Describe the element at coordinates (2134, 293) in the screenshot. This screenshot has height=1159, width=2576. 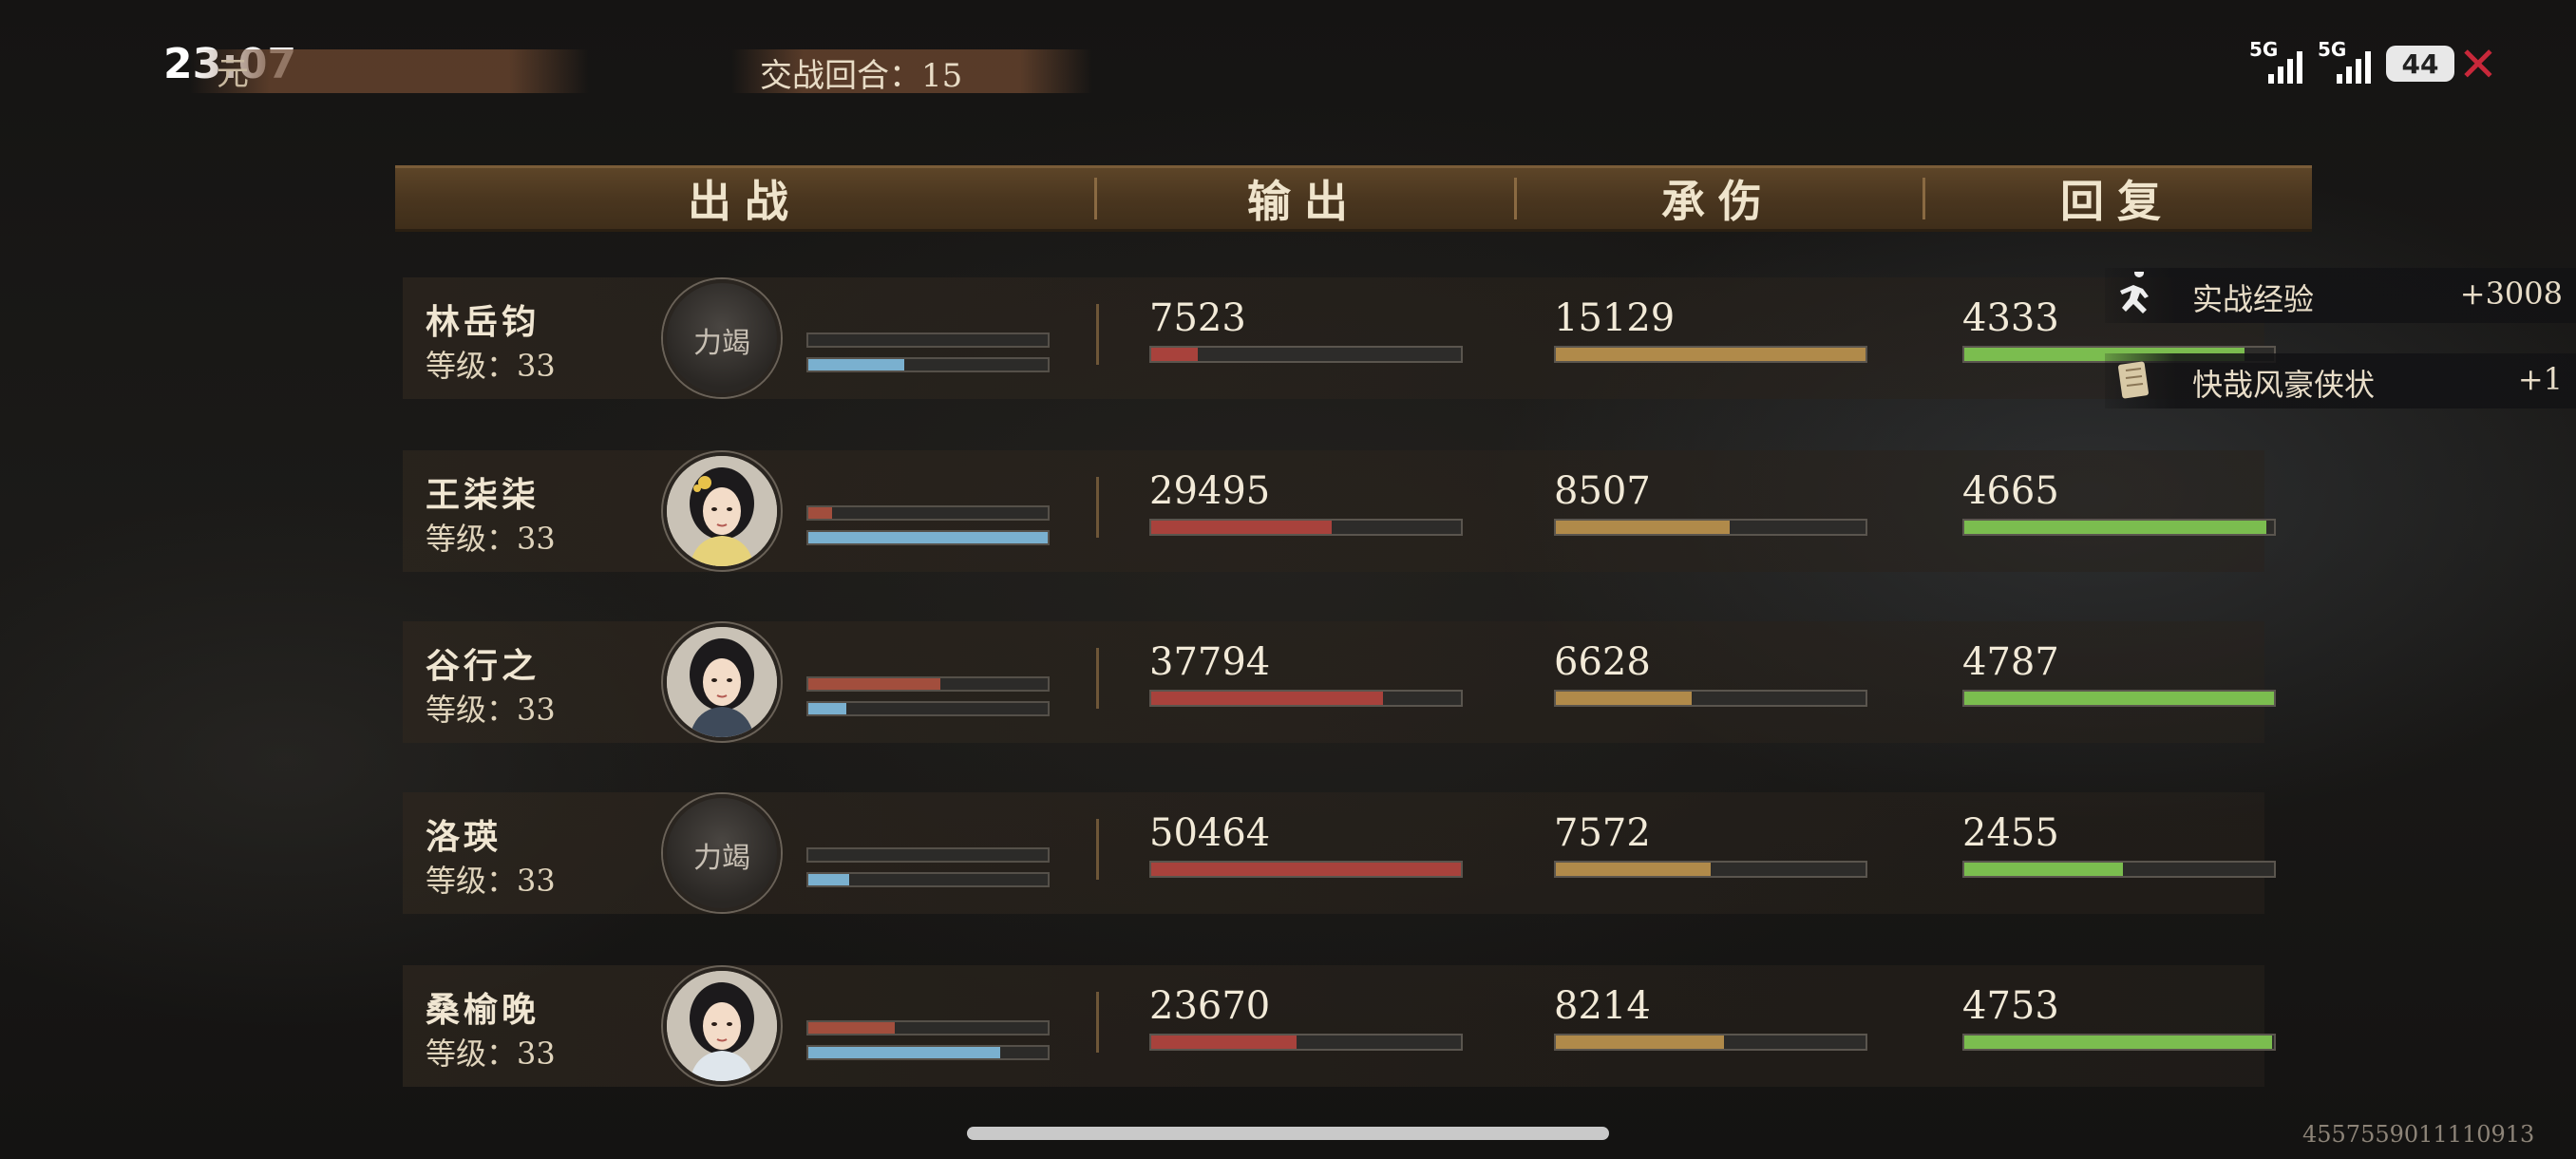
I see `runner-icon` at that location.